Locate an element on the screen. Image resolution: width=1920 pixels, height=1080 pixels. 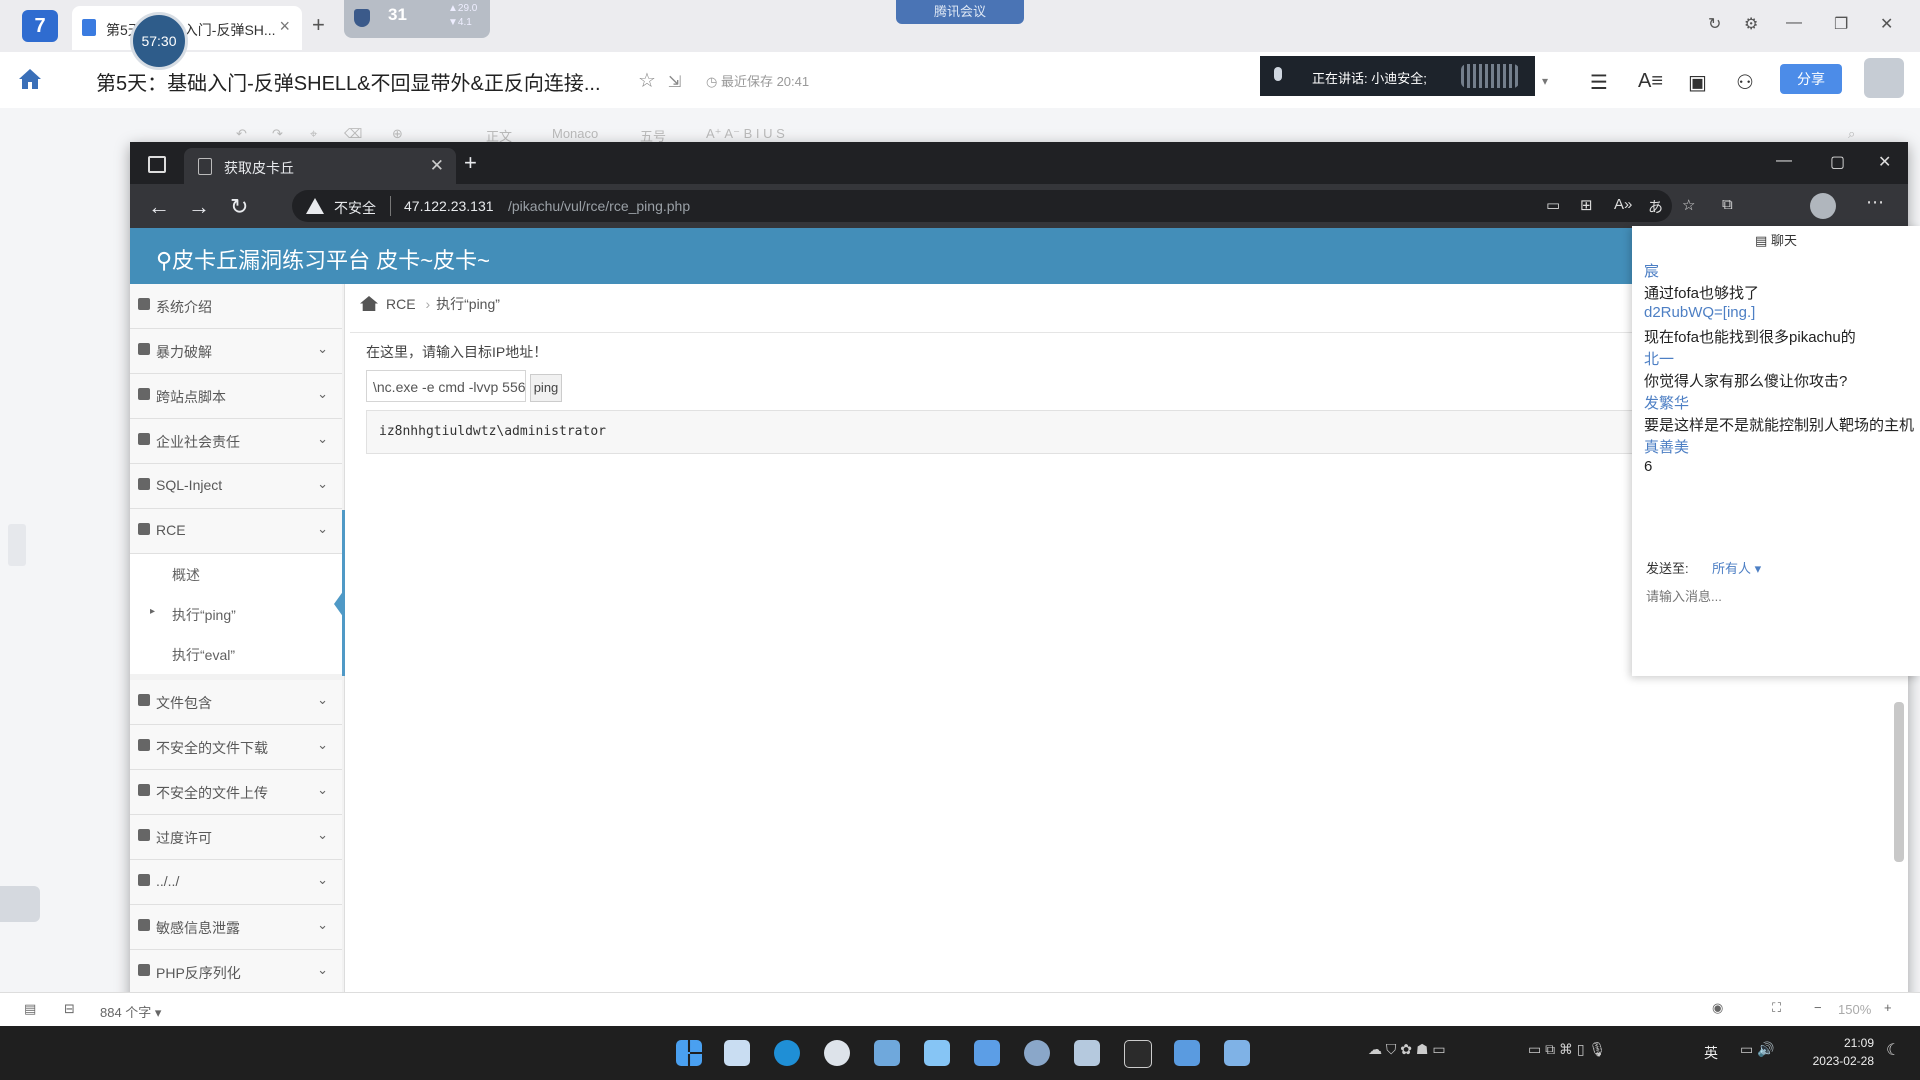
format-painter-icon: ⌖ is located at coordinates (313, 134).